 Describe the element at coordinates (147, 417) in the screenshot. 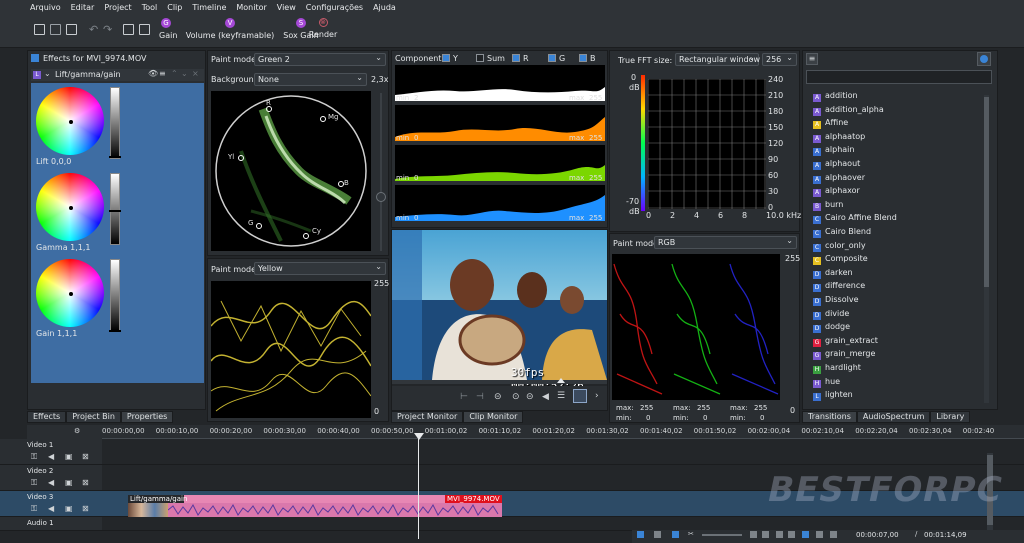

I see `tab-properties: Properties` at that location.